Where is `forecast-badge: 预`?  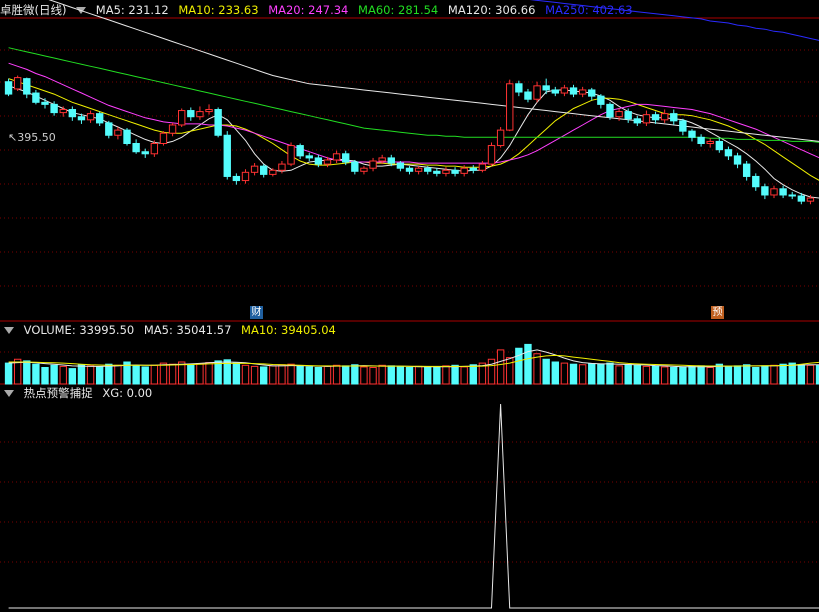 forecast-badge: 预 is located at coordinates (717, 312).